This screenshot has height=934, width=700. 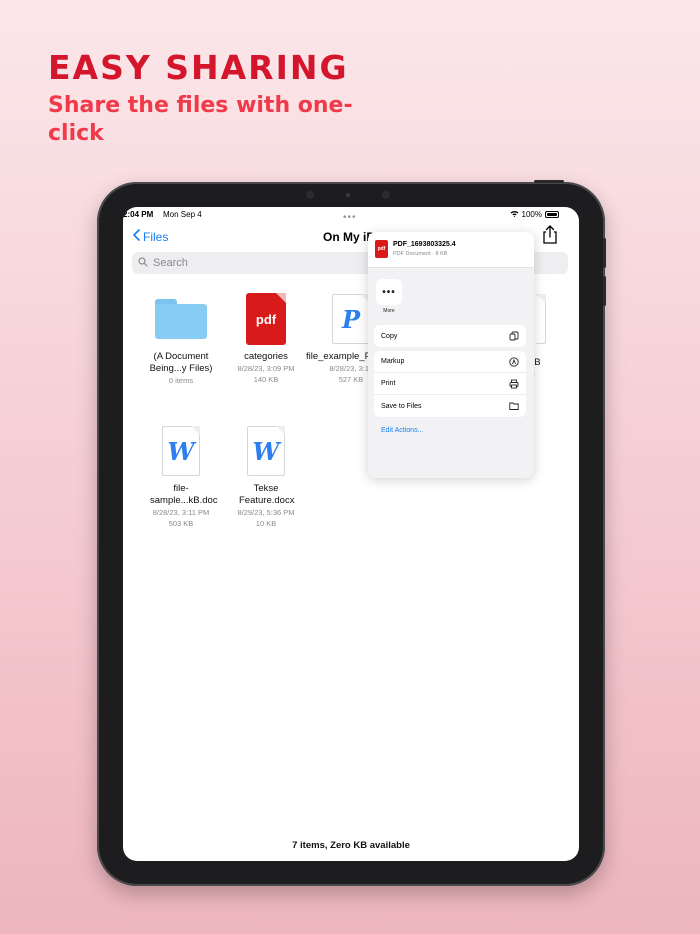 What do you see at coordinates (552, 214) in the screenshot?
I see `battery-icon` at bounding box center [552, 214].